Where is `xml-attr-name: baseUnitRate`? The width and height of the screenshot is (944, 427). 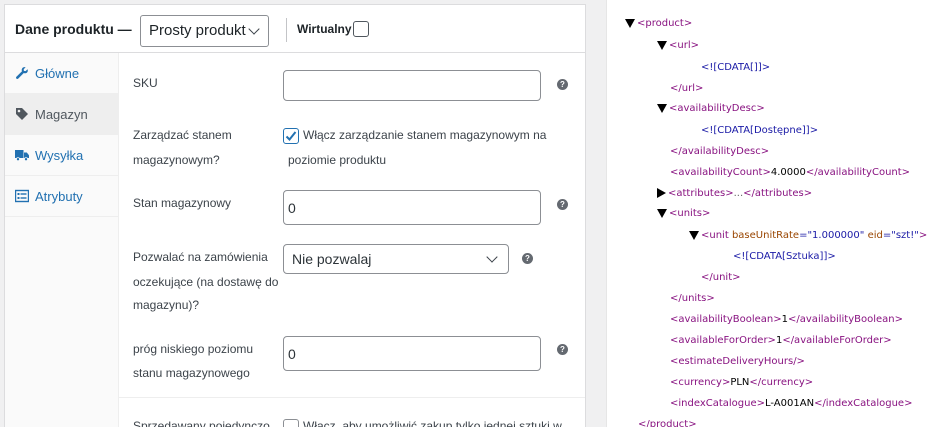
xml-attr-name: baseUnitRate is located at coordinates (765, 235).